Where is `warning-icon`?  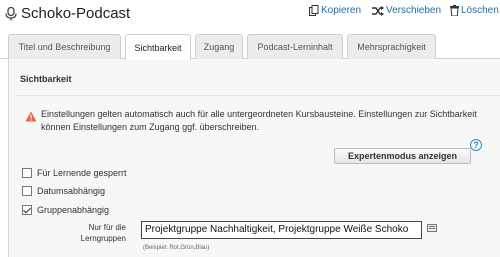 warning-icon is located at coordinates (31, 116).